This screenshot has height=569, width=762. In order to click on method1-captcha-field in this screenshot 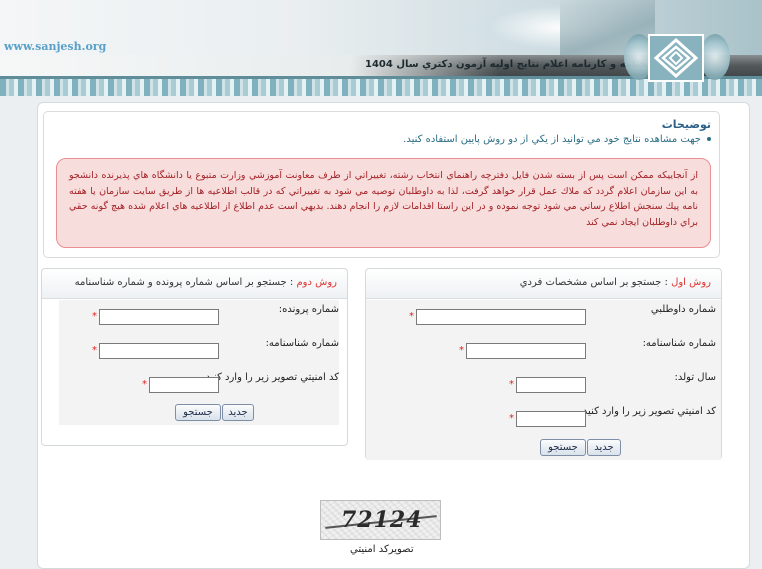, I will do `click(551, 419)`.